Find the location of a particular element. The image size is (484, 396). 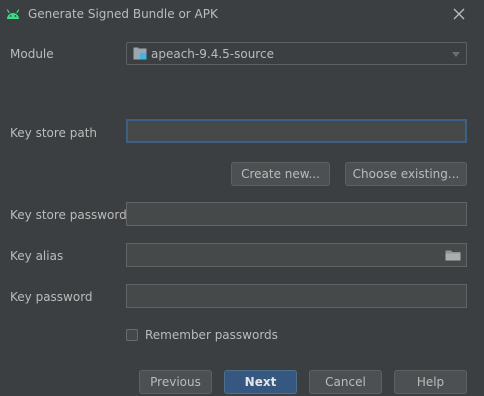

close-button is located at coordinates (459, 14).